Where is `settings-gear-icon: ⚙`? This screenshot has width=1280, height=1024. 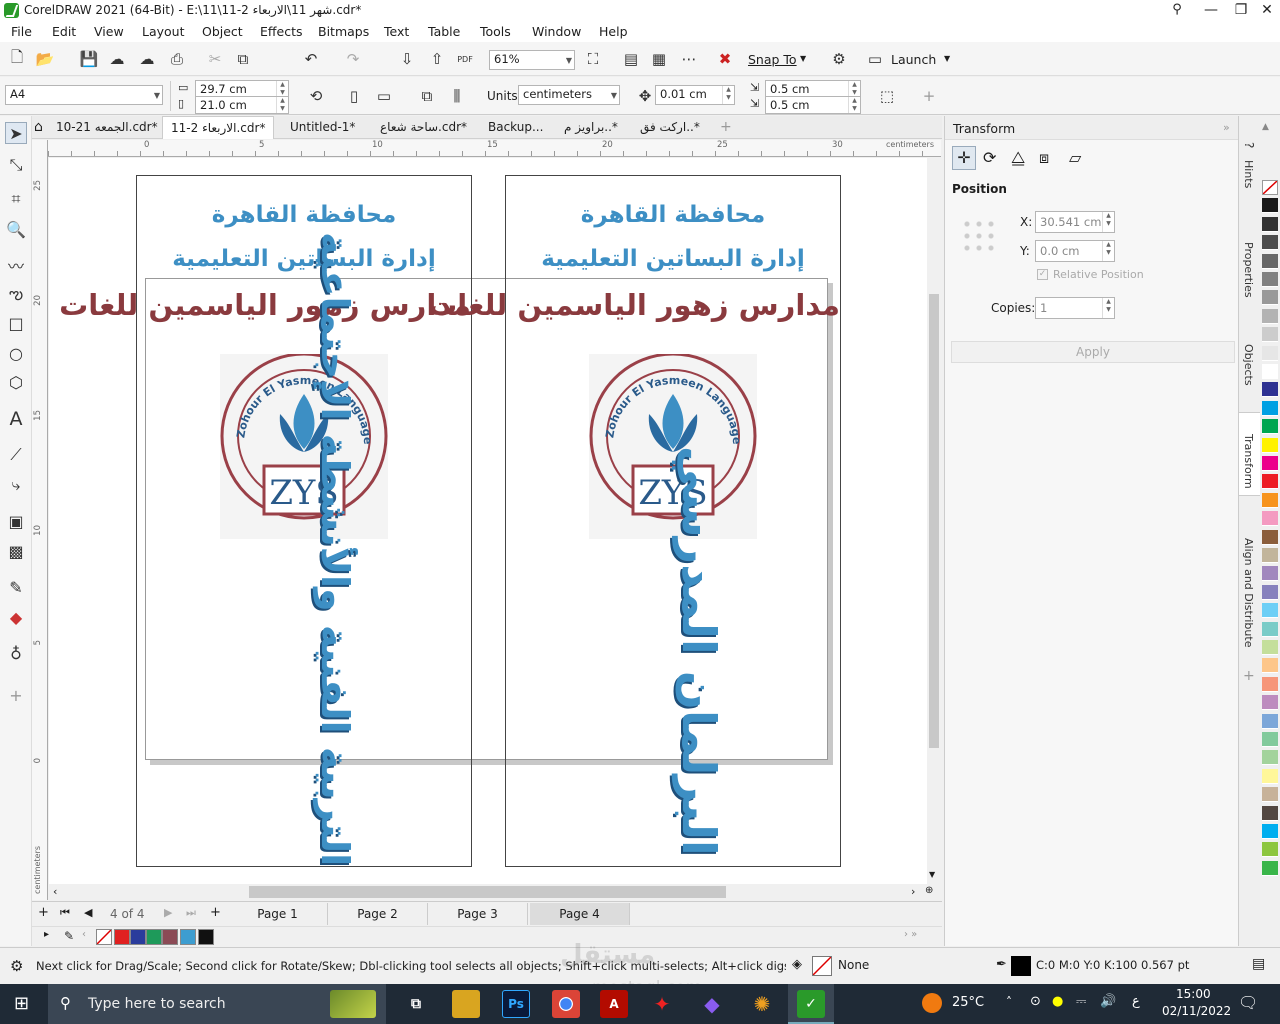 settings-gear-icon: ⚙ is located at coordinates (16, 966).